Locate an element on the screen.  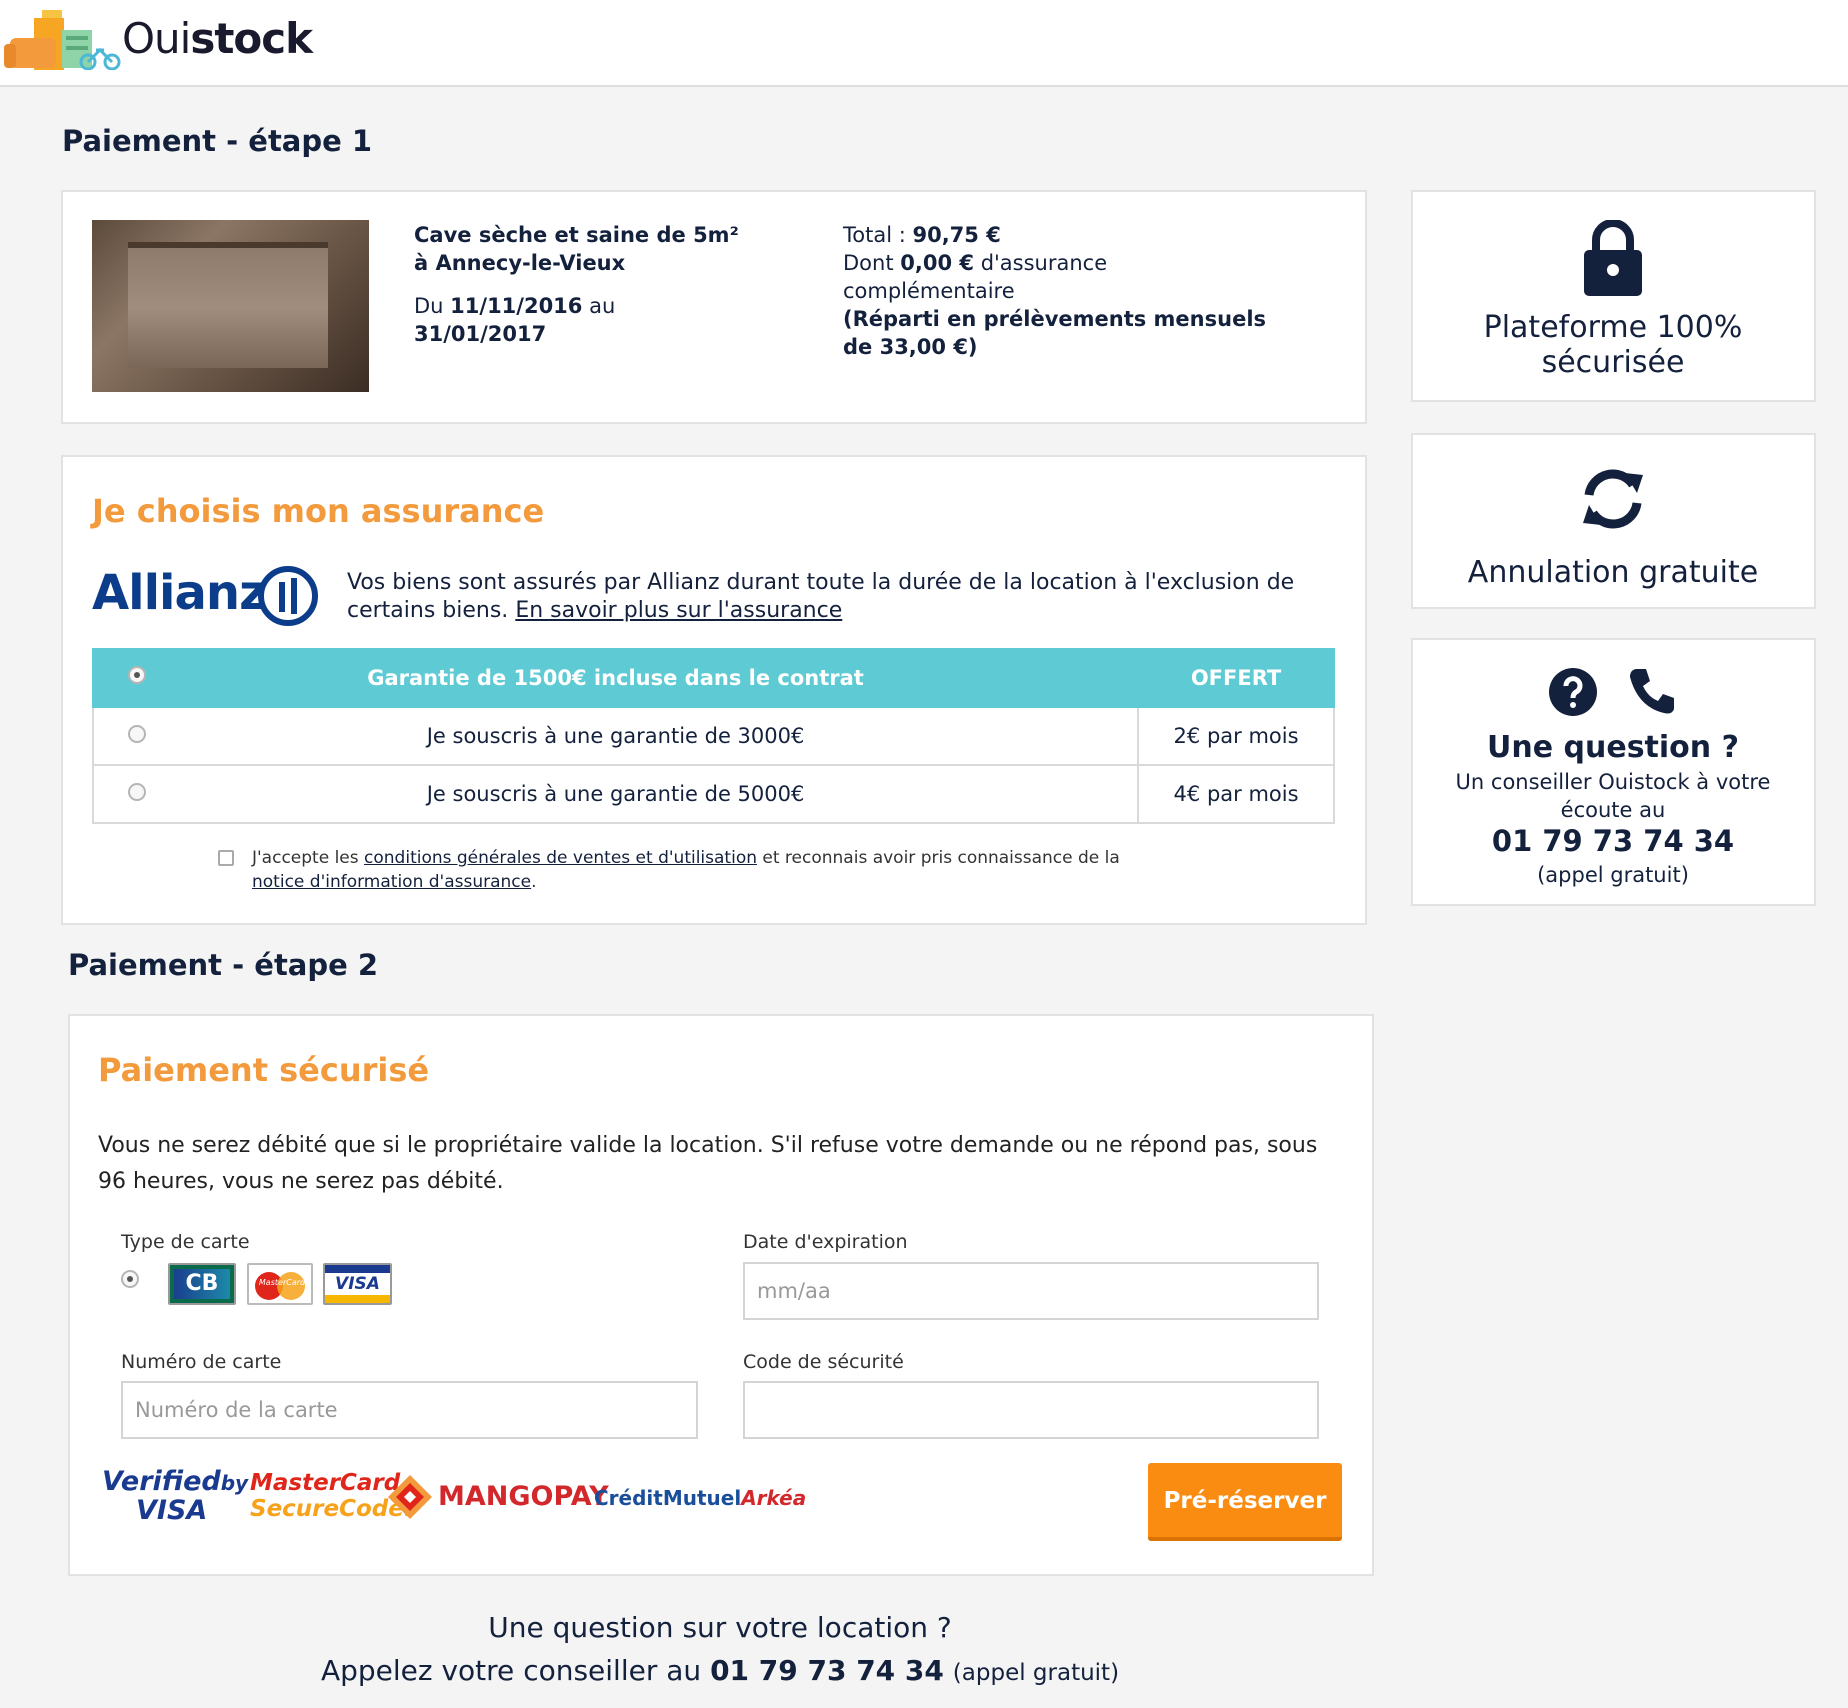
visa-card-text: VISA is located at coordinates (357, 1284).